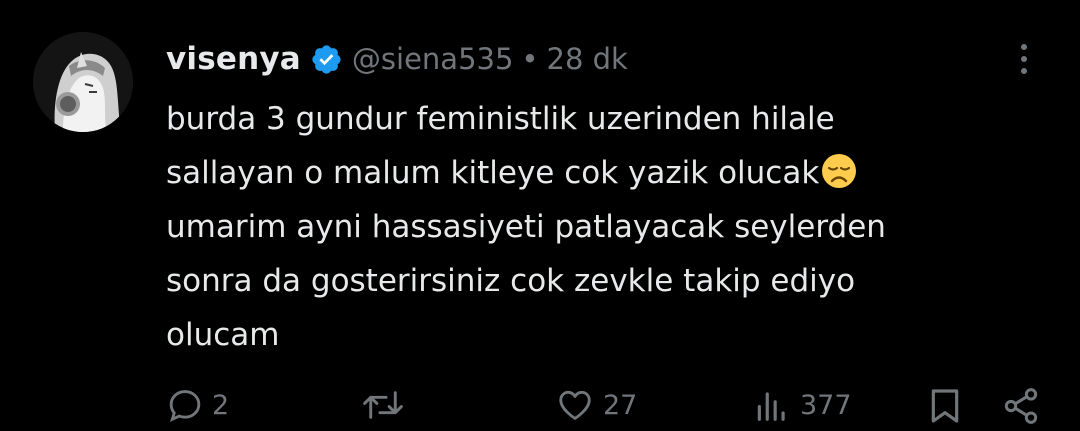  What do you see at coordinates (540, 408) in the screenshot?
I see `tweet-actions: 2 27 377` at bounding box center [540, 408].